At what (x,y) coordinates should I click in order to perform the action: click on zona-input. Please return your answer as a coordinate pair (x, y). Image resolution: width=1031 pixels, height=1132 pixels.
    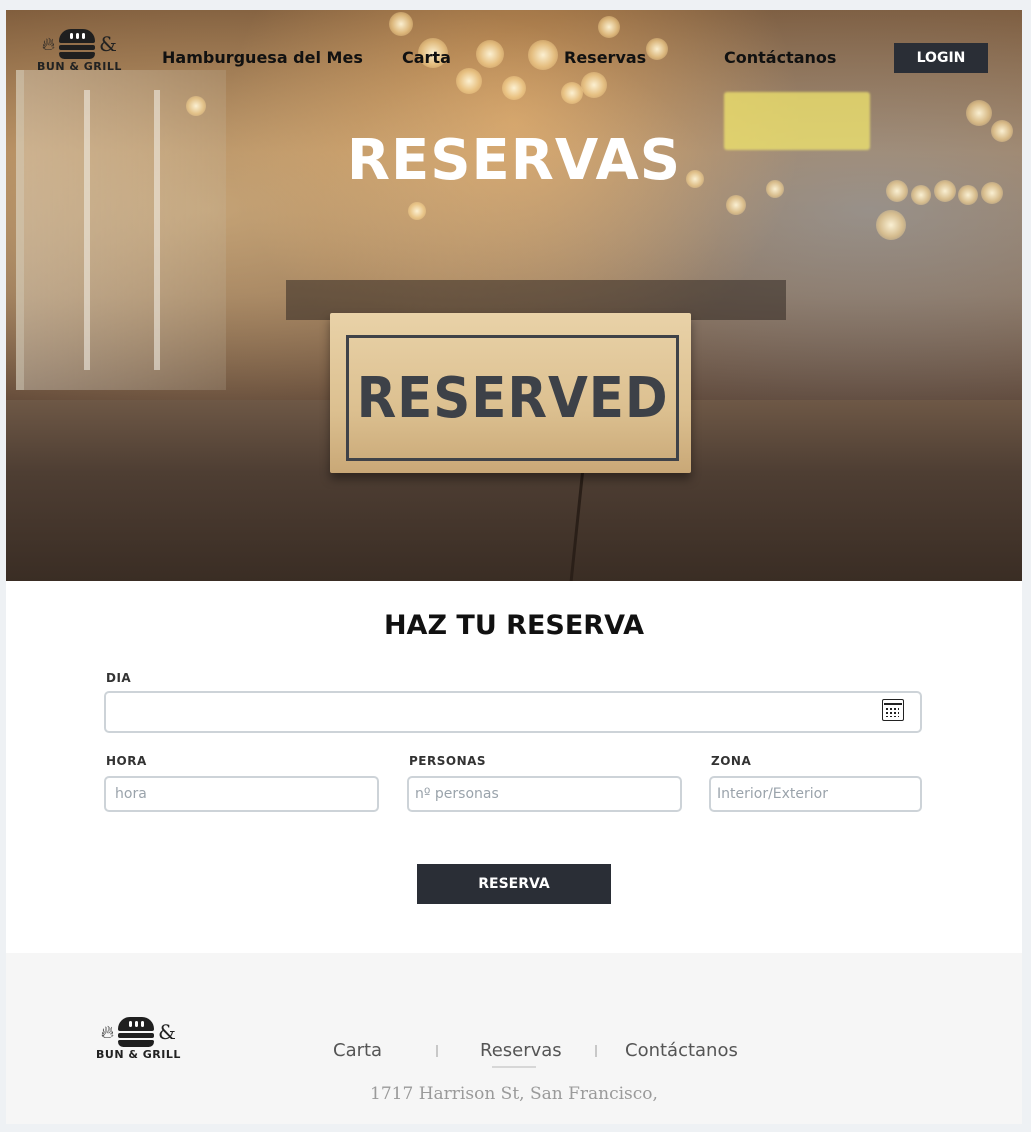
    Looking at the image, I should click on (815, 794).